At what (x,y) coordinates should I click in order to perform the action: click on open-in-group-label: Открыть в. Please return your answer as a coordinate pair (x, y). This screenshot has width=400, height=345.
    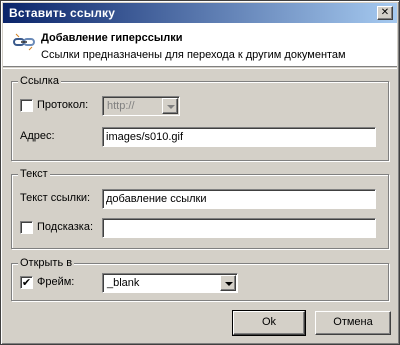
    Looking at the image, I should click on (46, 263).